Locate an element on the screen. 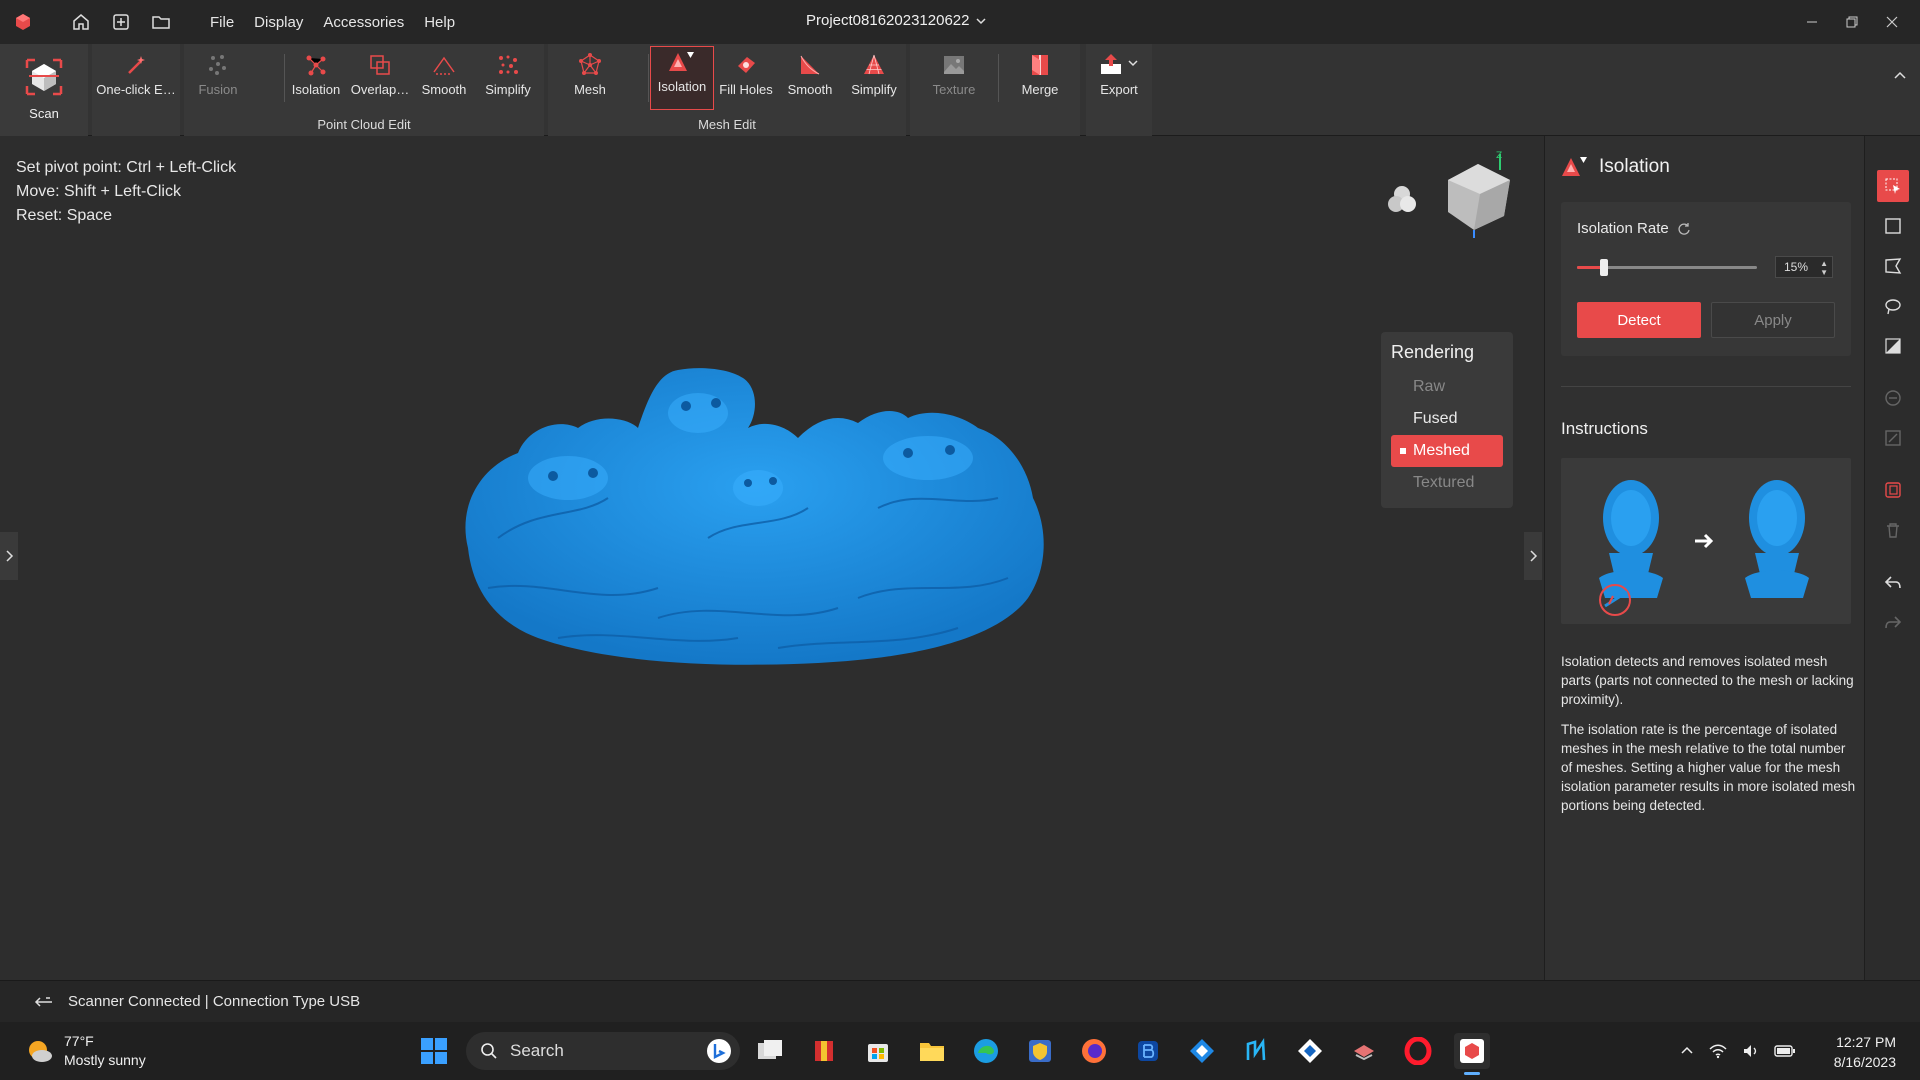  fusion-button: Fusion is located at coordinates (218, 78).